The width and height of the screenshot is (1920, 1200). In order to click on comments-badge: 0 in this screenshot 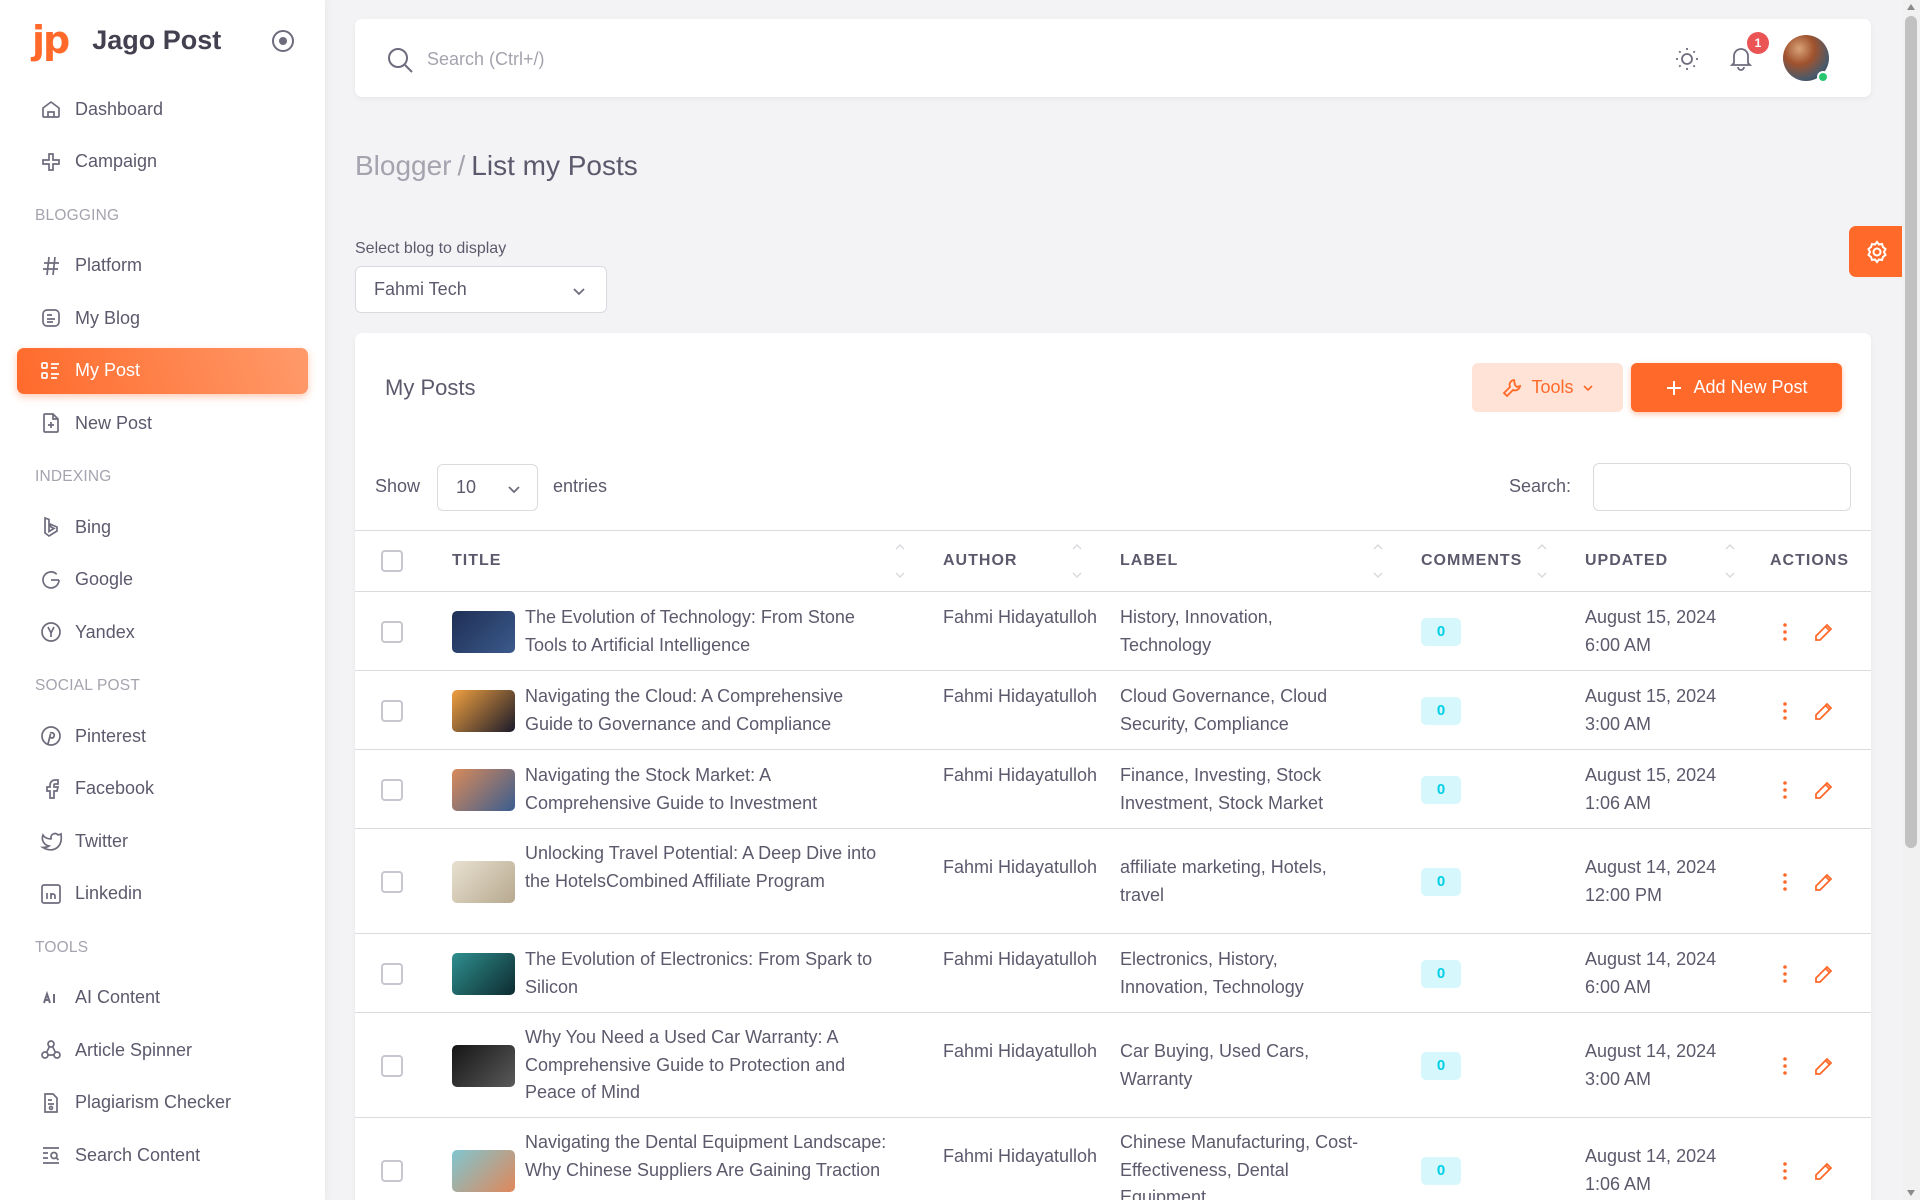, I will do `click(1441, 710)`.